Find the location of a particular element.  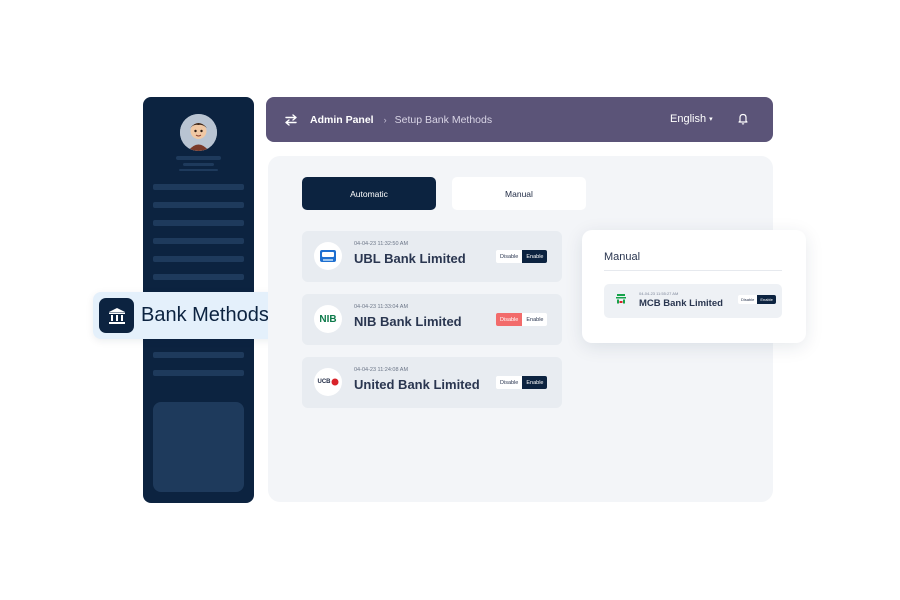

bank-icon is located at coordinates (116, 315).